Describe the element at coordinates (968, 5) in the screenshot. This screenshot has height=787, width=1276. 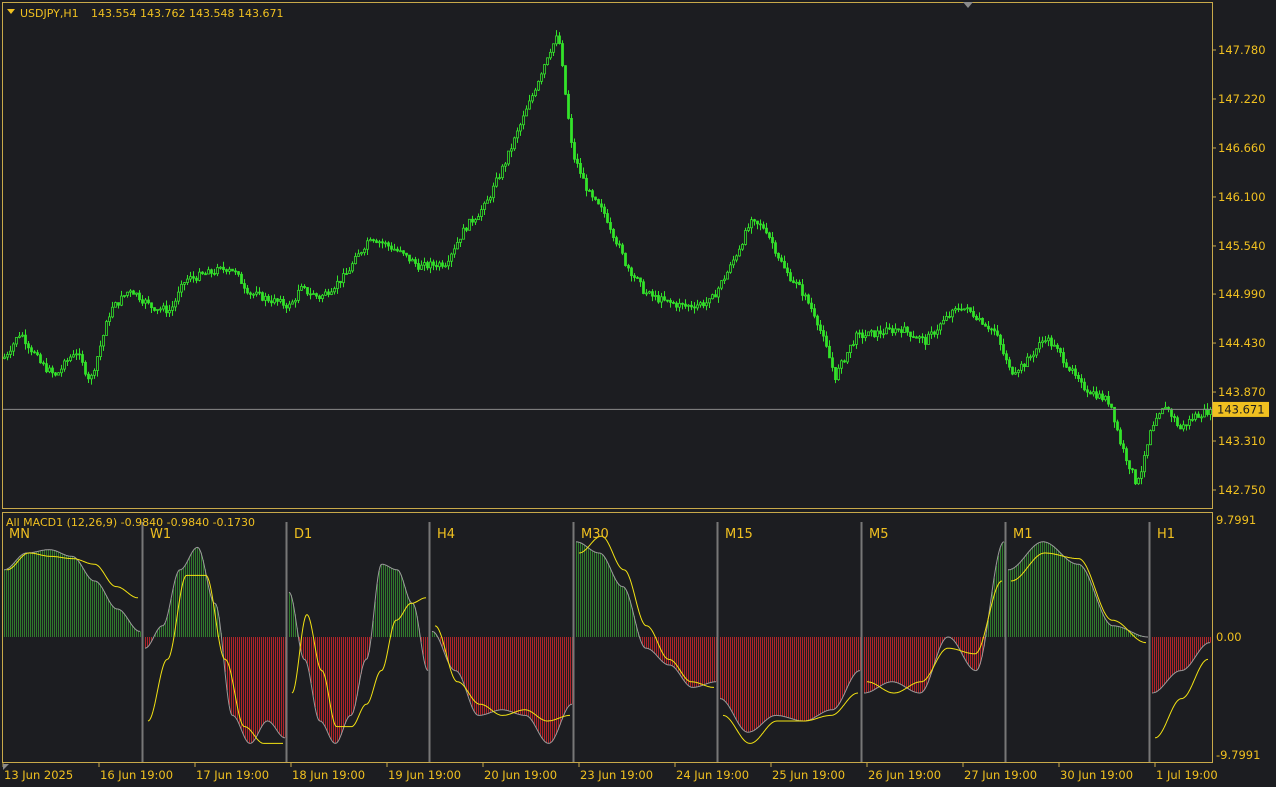
I see `chart-shift-marker-icon` at that location.